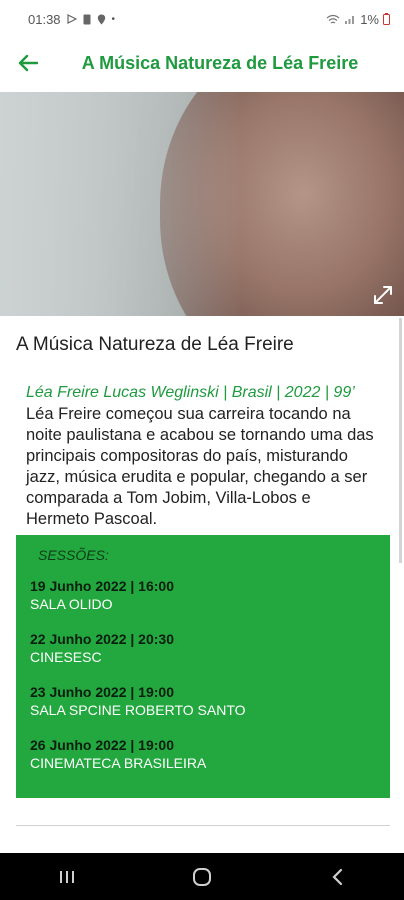 The height and width of the screenshot is (900, 404). Describe the element at coordinates (202, 19) in the screenshot. I see `status-bar: 01:38 • 1%` at that location.